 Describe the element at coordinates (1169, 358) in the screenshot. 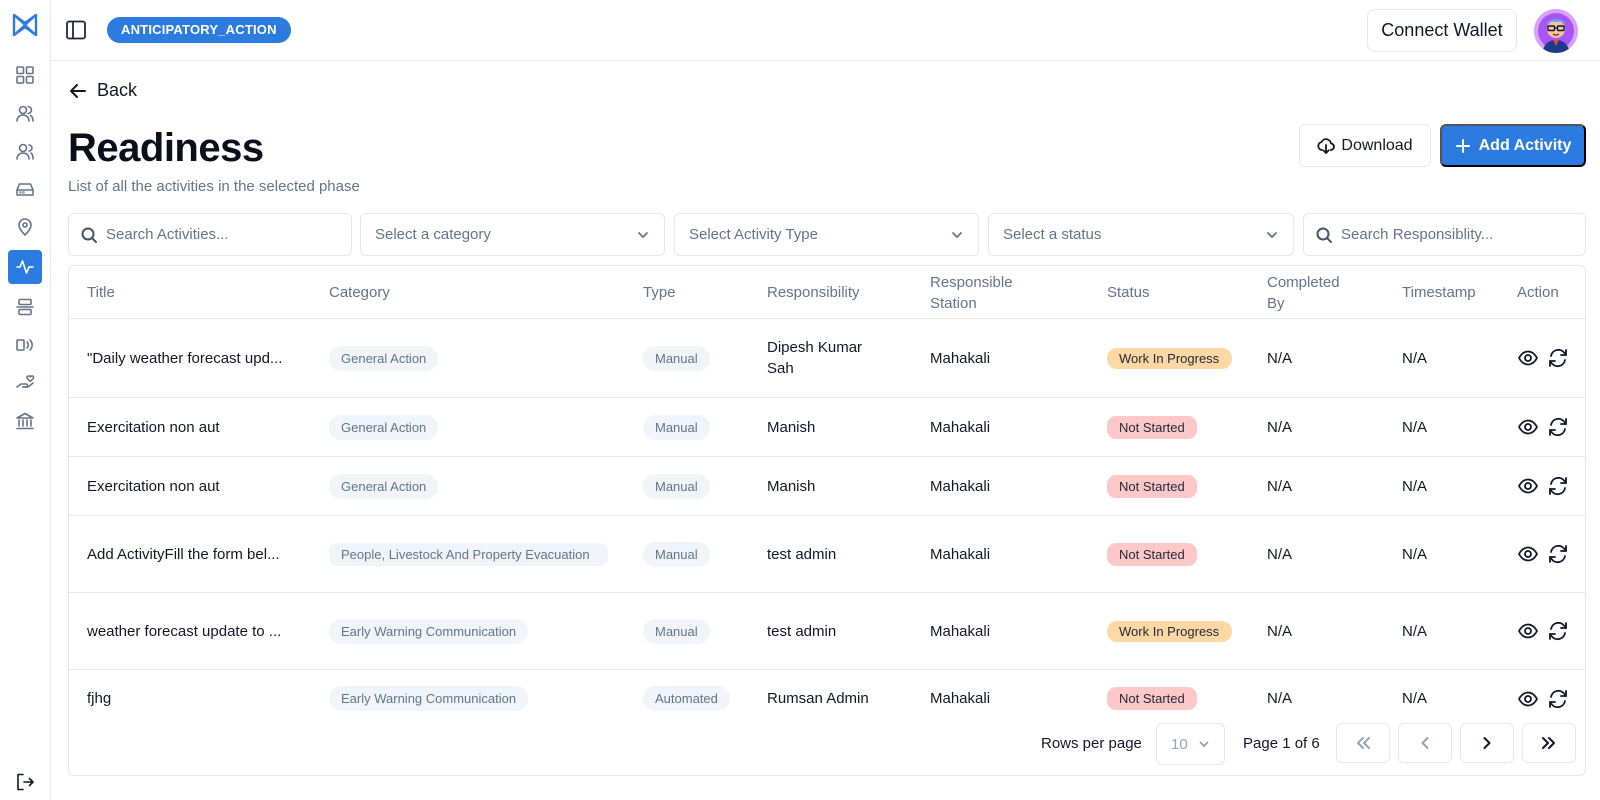

I see `status-badge: Work In Progress` at that location.